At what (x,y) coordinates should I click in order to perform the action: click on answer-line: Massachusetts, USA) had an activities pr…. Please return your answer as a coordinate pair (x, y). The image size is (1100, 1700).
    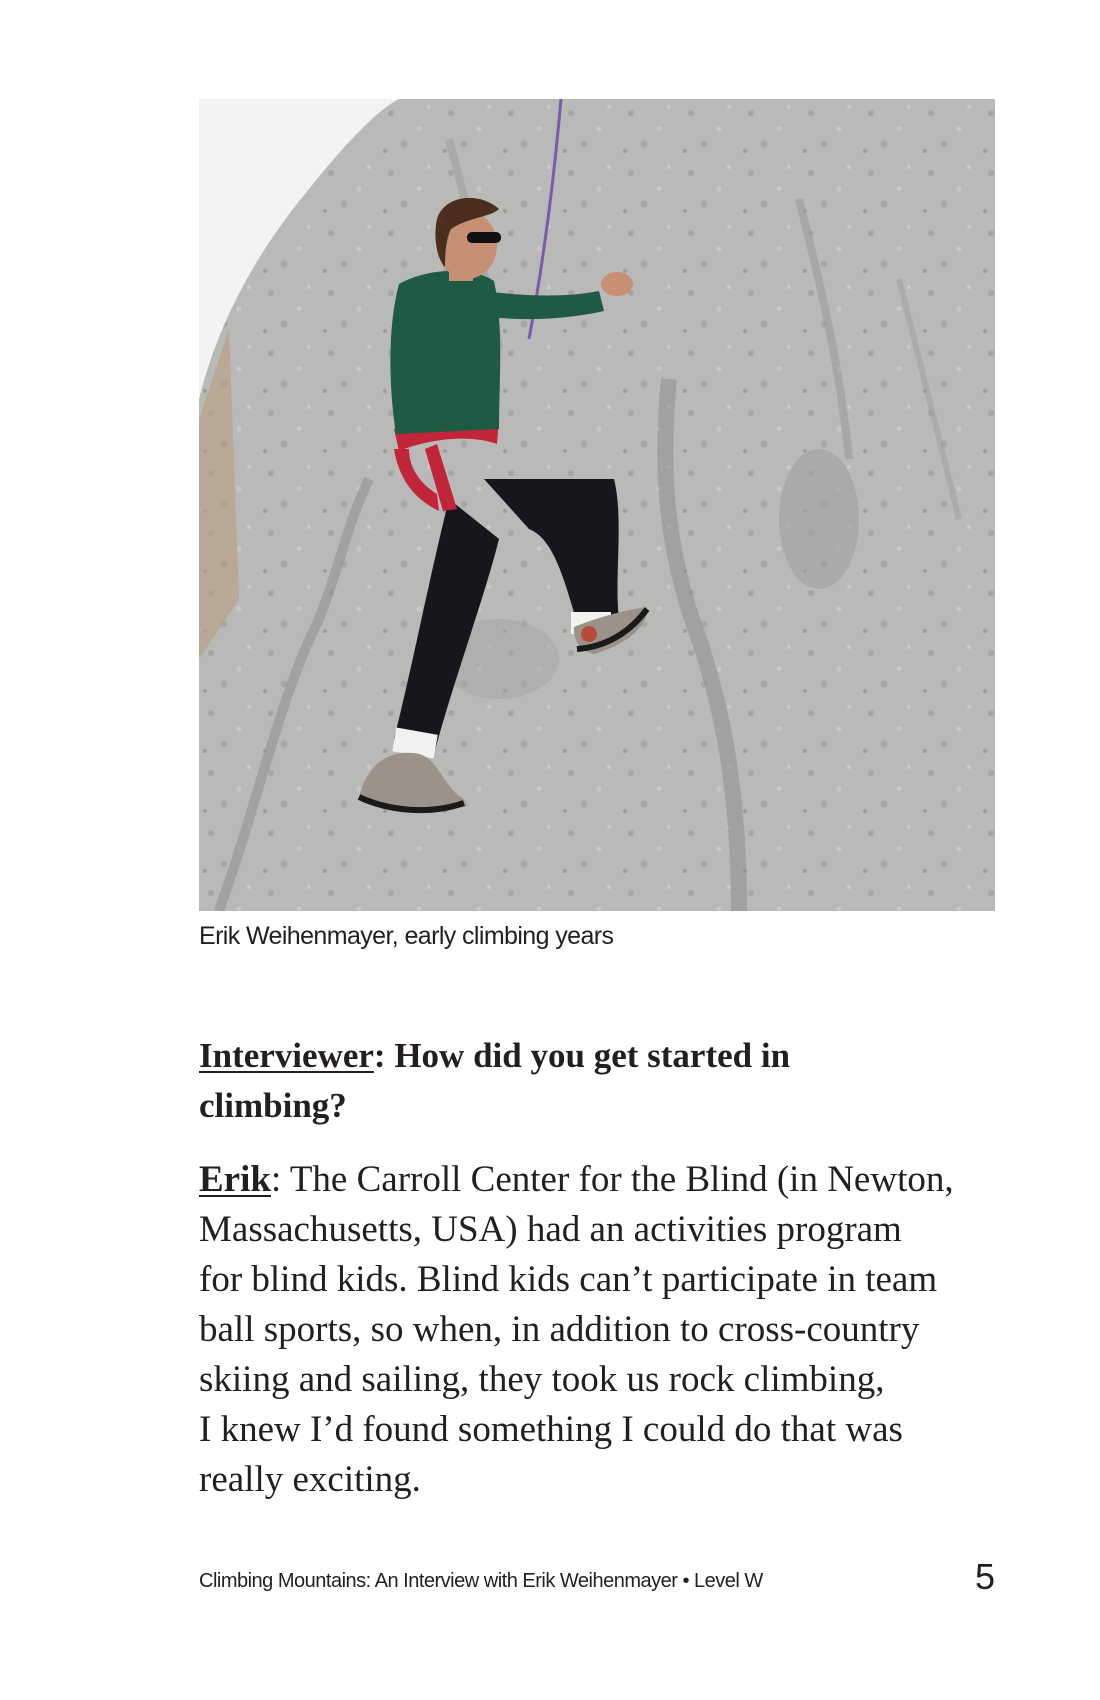
    Looking at the image, I should click on (550, 1229).